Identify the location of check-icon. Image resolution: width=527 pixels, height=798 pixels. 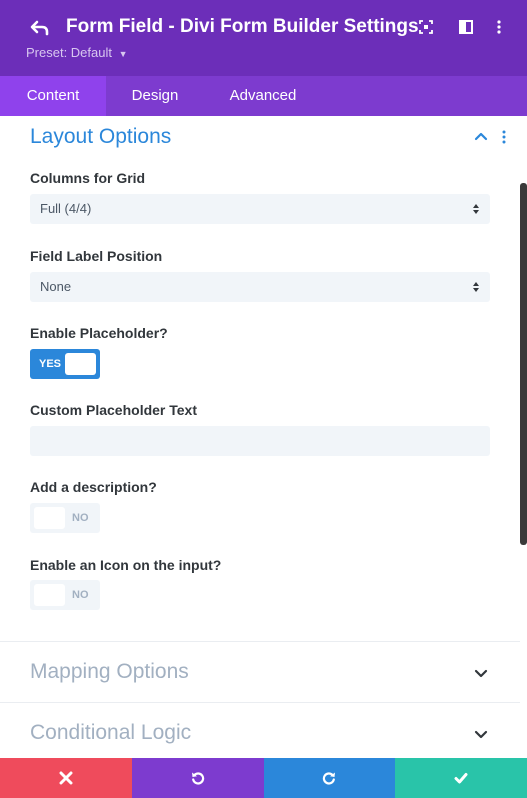
(461, 778).